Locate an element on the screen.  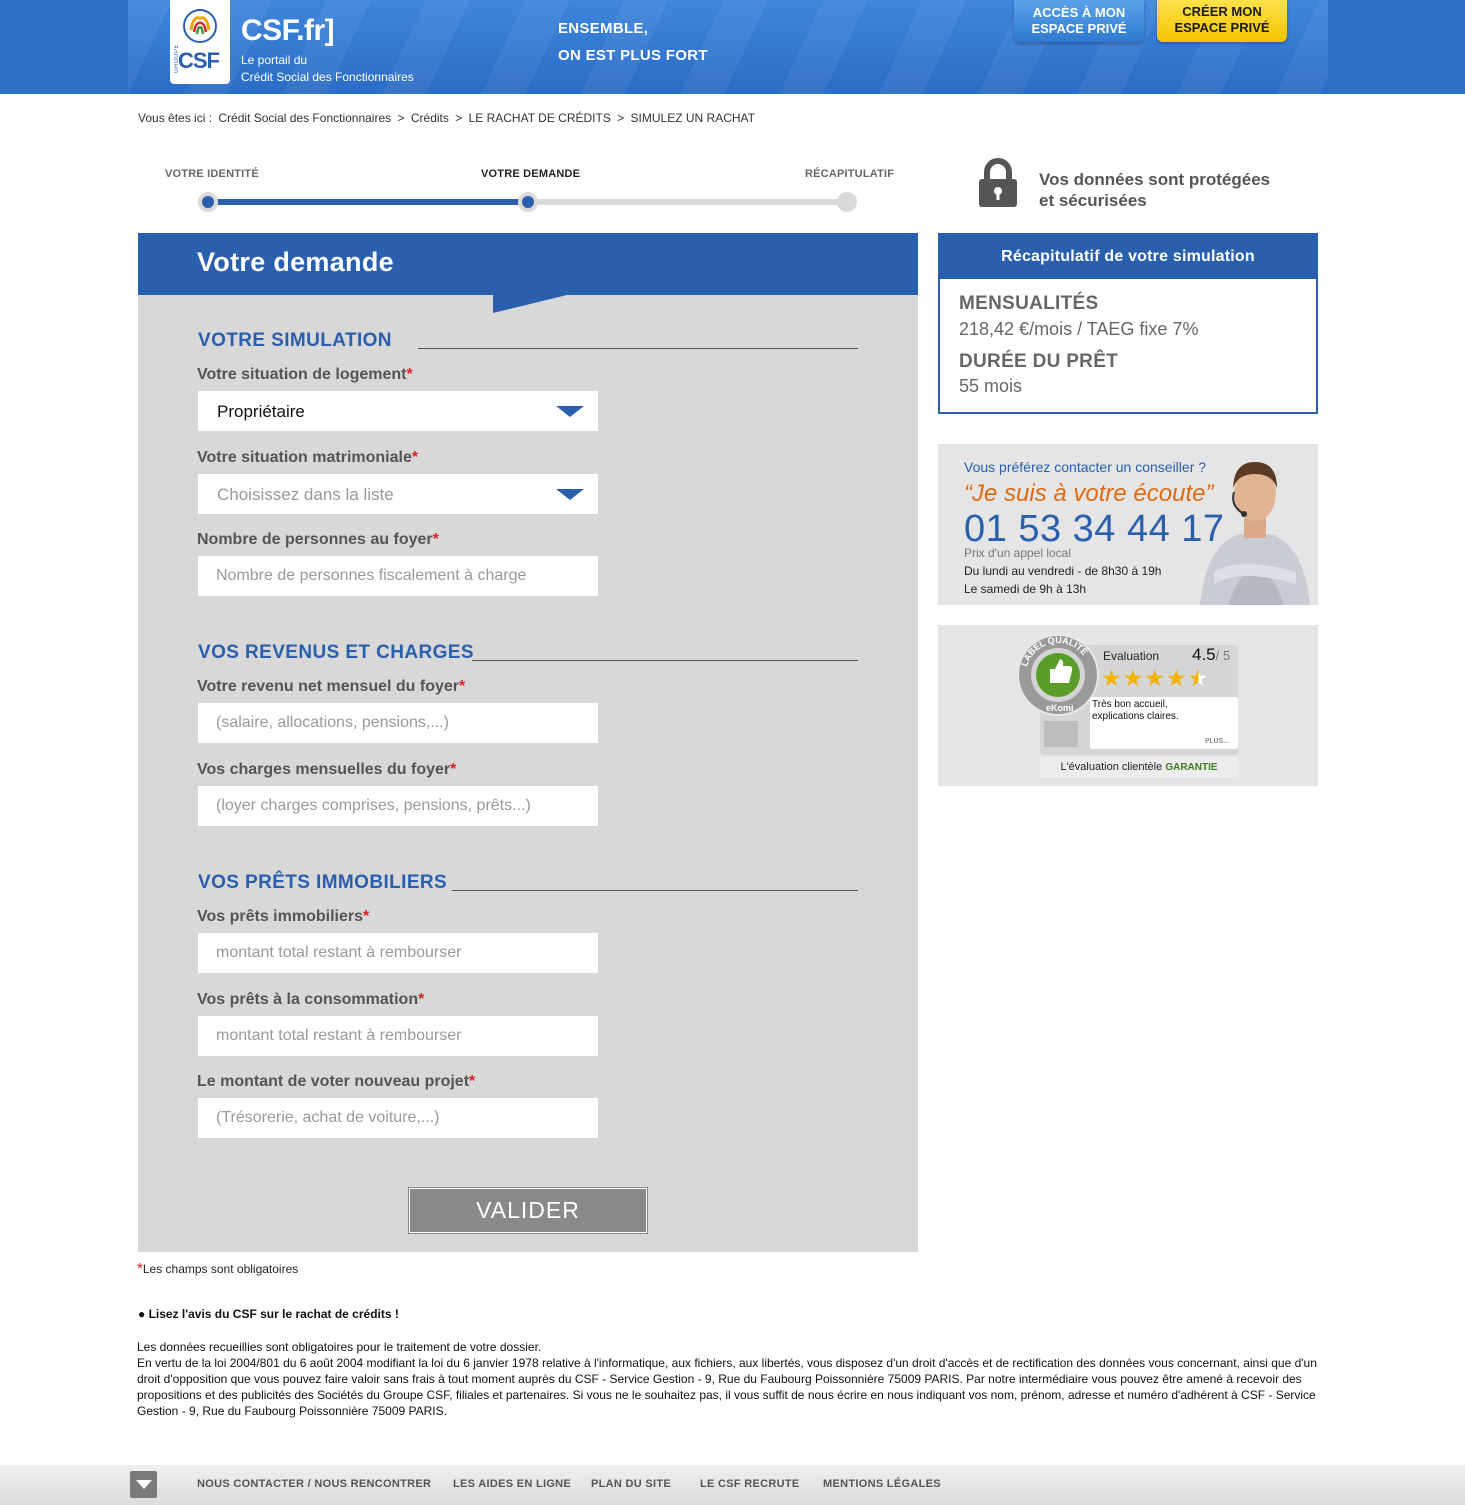
ekomi-footer: L'évaluation clientèle GARANTIE is located at coordinates (1139, 767).